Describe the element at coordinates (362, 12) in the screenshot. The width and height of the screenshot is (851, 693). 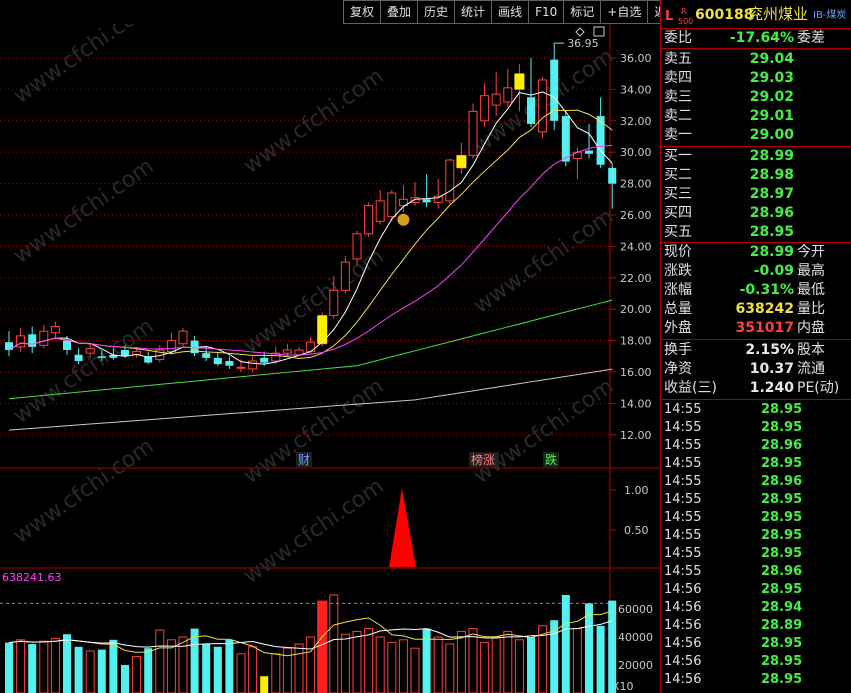
I see `toolbar-button-0: 复权` at that location.